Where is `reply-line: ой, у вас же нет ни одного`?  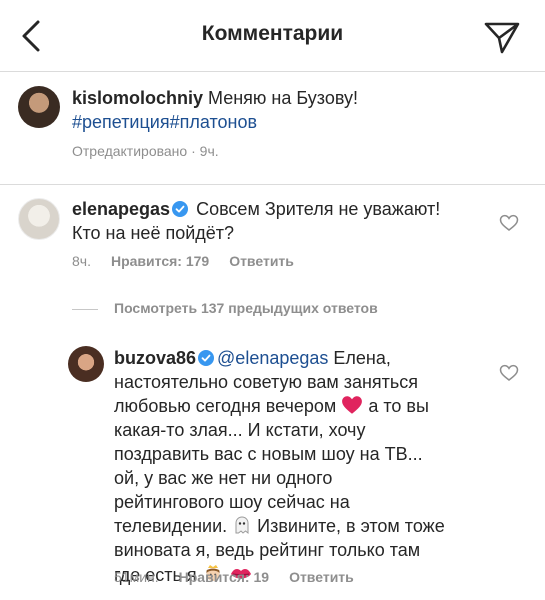
reply-line: ой, у вас же нет ни одного is located at coordinates (223, 478).